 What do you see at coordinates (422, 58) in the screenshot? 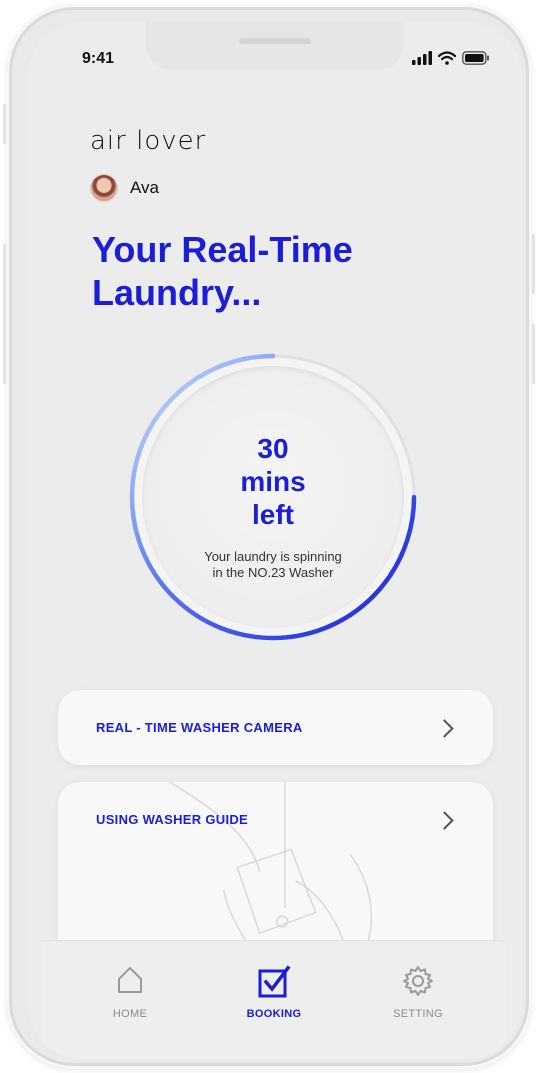
I see `signal-icon` at bounding box center [422, 58].